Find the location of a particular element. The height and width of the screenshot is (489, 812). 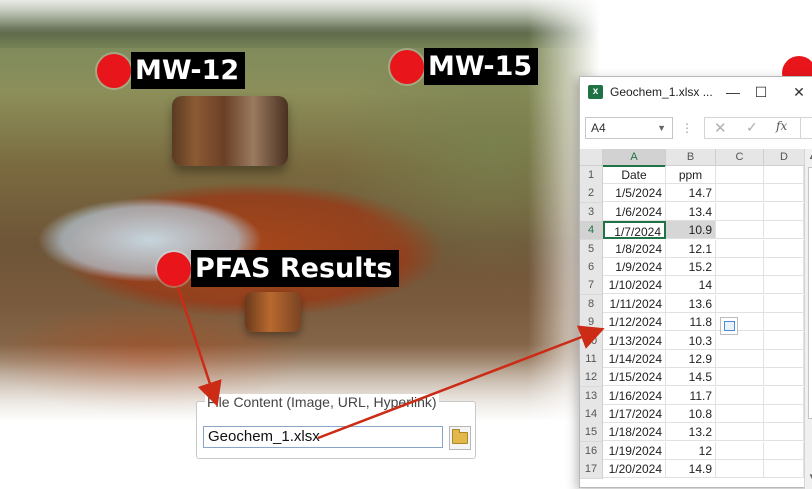

row-header: 8 is located at coordinates (591, 304).